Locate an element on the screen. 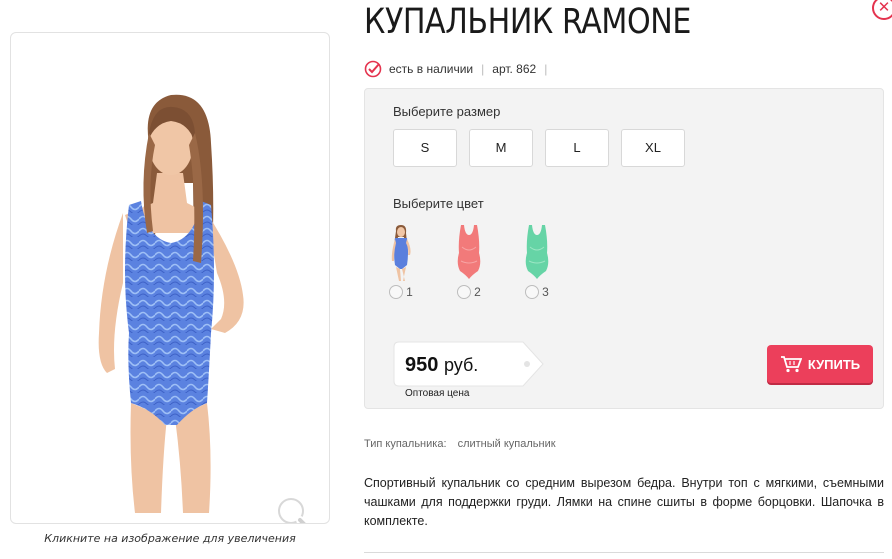  price-amount: 950 is located at coordinates (422, 365).